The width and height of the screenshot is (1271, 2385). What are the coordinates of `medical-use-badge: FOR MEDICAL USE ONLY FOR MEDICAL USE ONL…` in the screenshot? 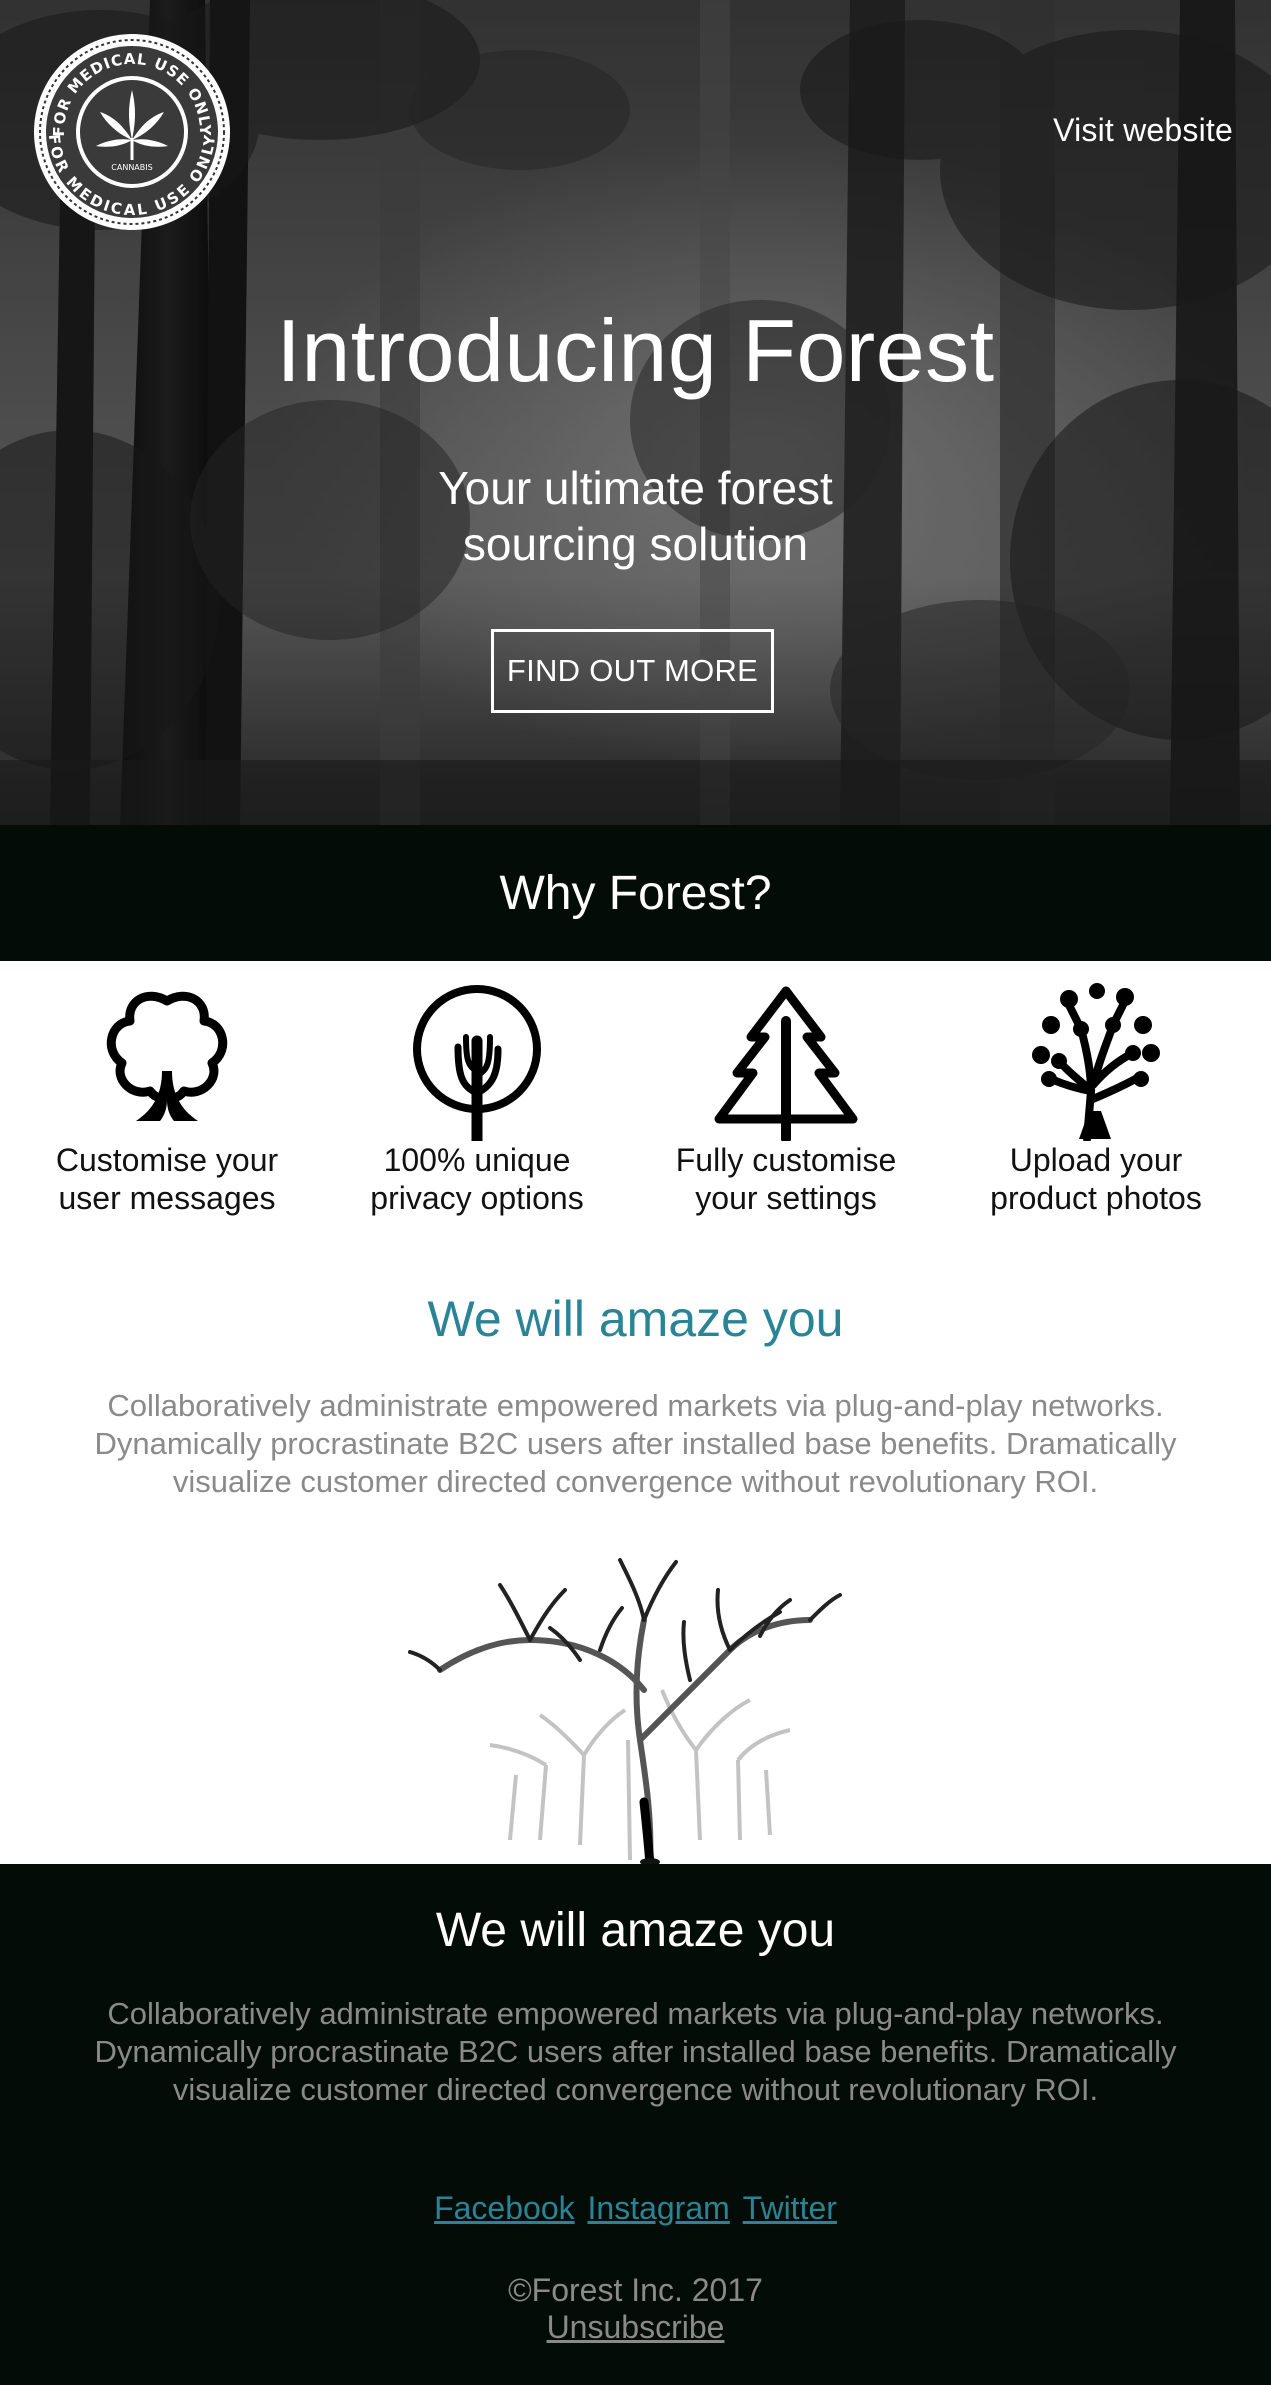 It's located at (132, 132).